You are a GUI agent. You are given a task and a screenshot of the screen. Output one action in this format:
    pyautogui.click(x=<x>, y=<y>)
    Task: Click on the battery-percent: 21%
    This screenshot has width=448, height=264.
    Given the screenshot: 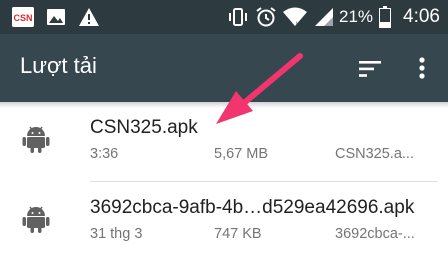 What is the action you would take?
    pyautogui.click(x=356, y=16)
    